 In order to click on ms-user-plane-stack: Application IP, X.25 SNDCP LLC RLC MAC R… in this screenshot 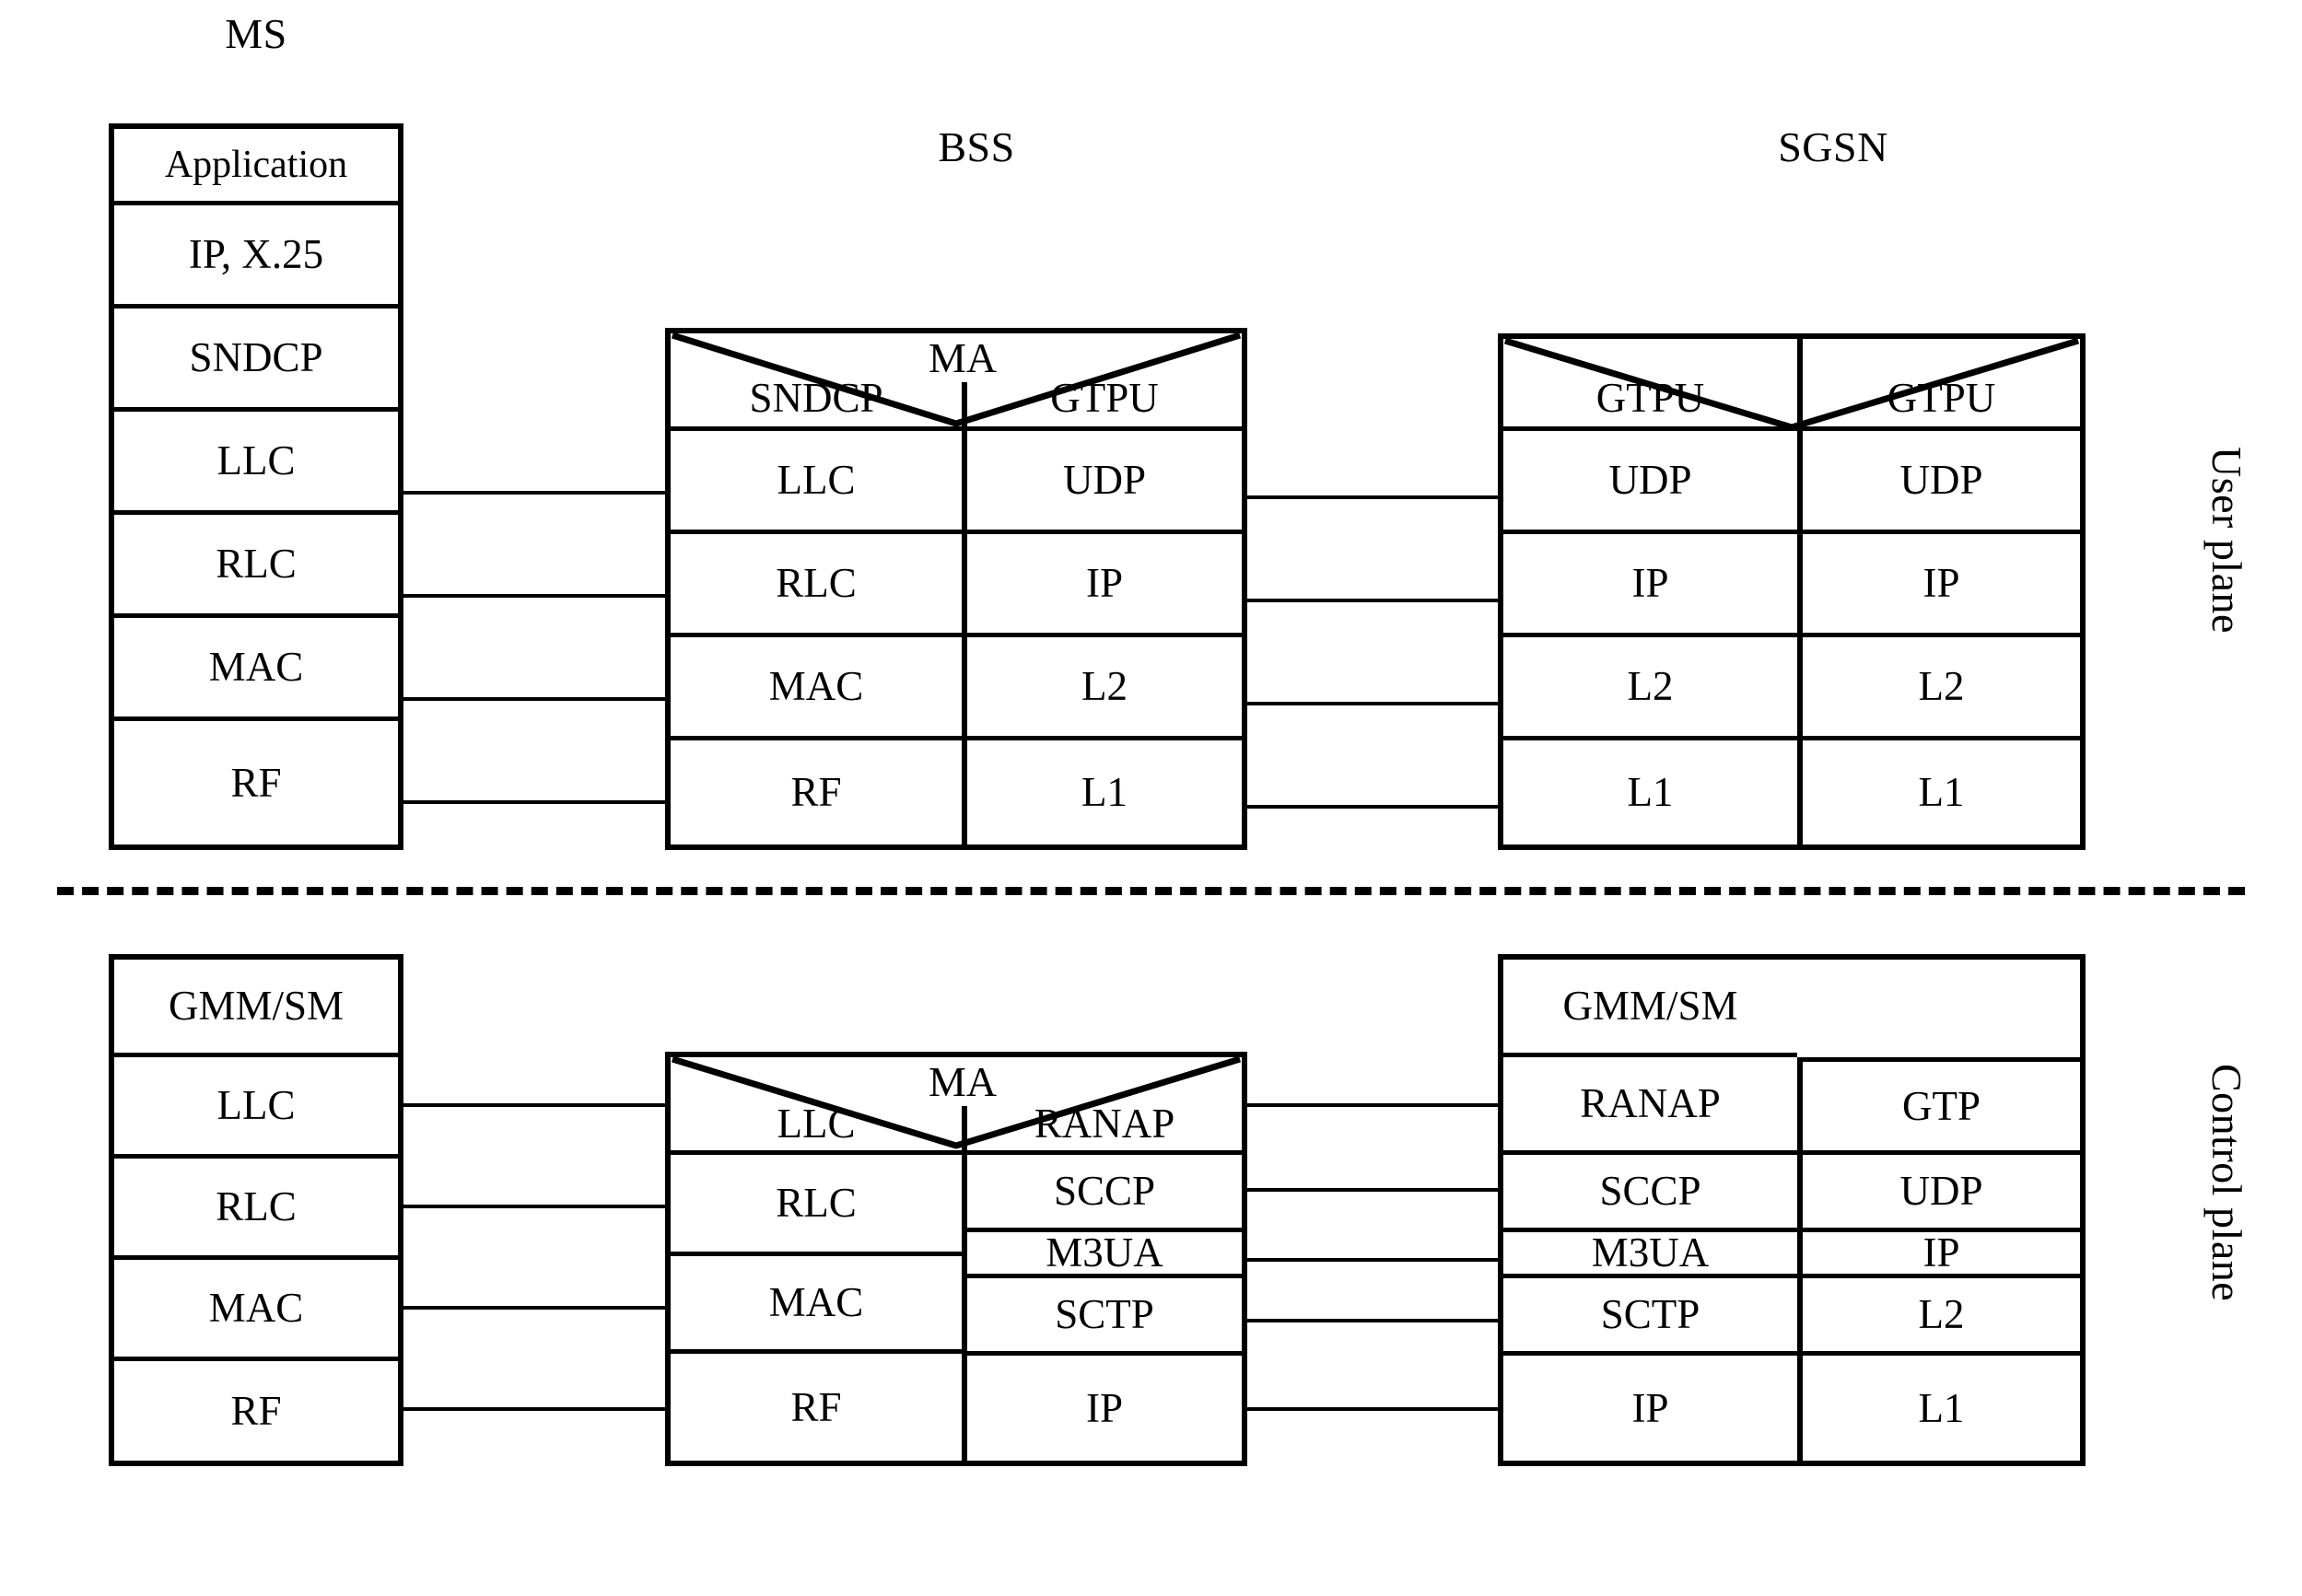, I will do `click(256, 487)`.